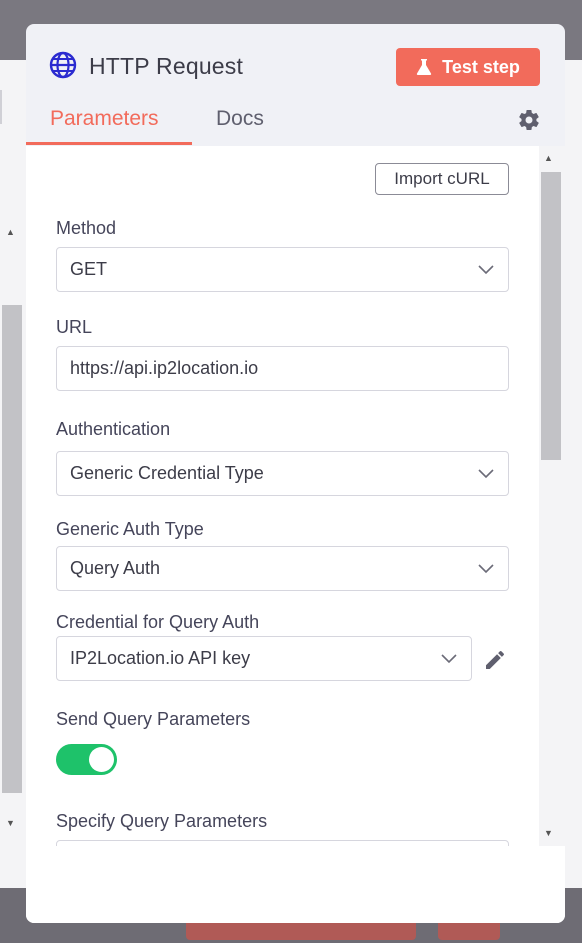 The image size is (582, 943). Describe the element at coordinates (264, 658) in the screenshot. I see `credential-select: IP2Location.io API key` at that location.